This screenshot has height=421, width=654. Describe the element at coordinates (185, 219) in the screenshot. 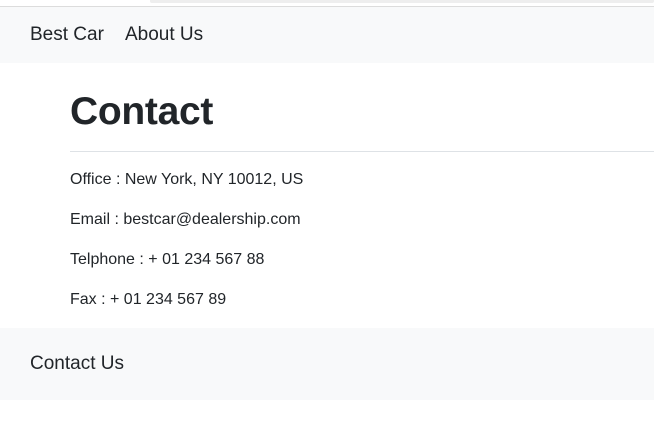

I see `email-text: Email : bestcar@dealership.com` at that location.